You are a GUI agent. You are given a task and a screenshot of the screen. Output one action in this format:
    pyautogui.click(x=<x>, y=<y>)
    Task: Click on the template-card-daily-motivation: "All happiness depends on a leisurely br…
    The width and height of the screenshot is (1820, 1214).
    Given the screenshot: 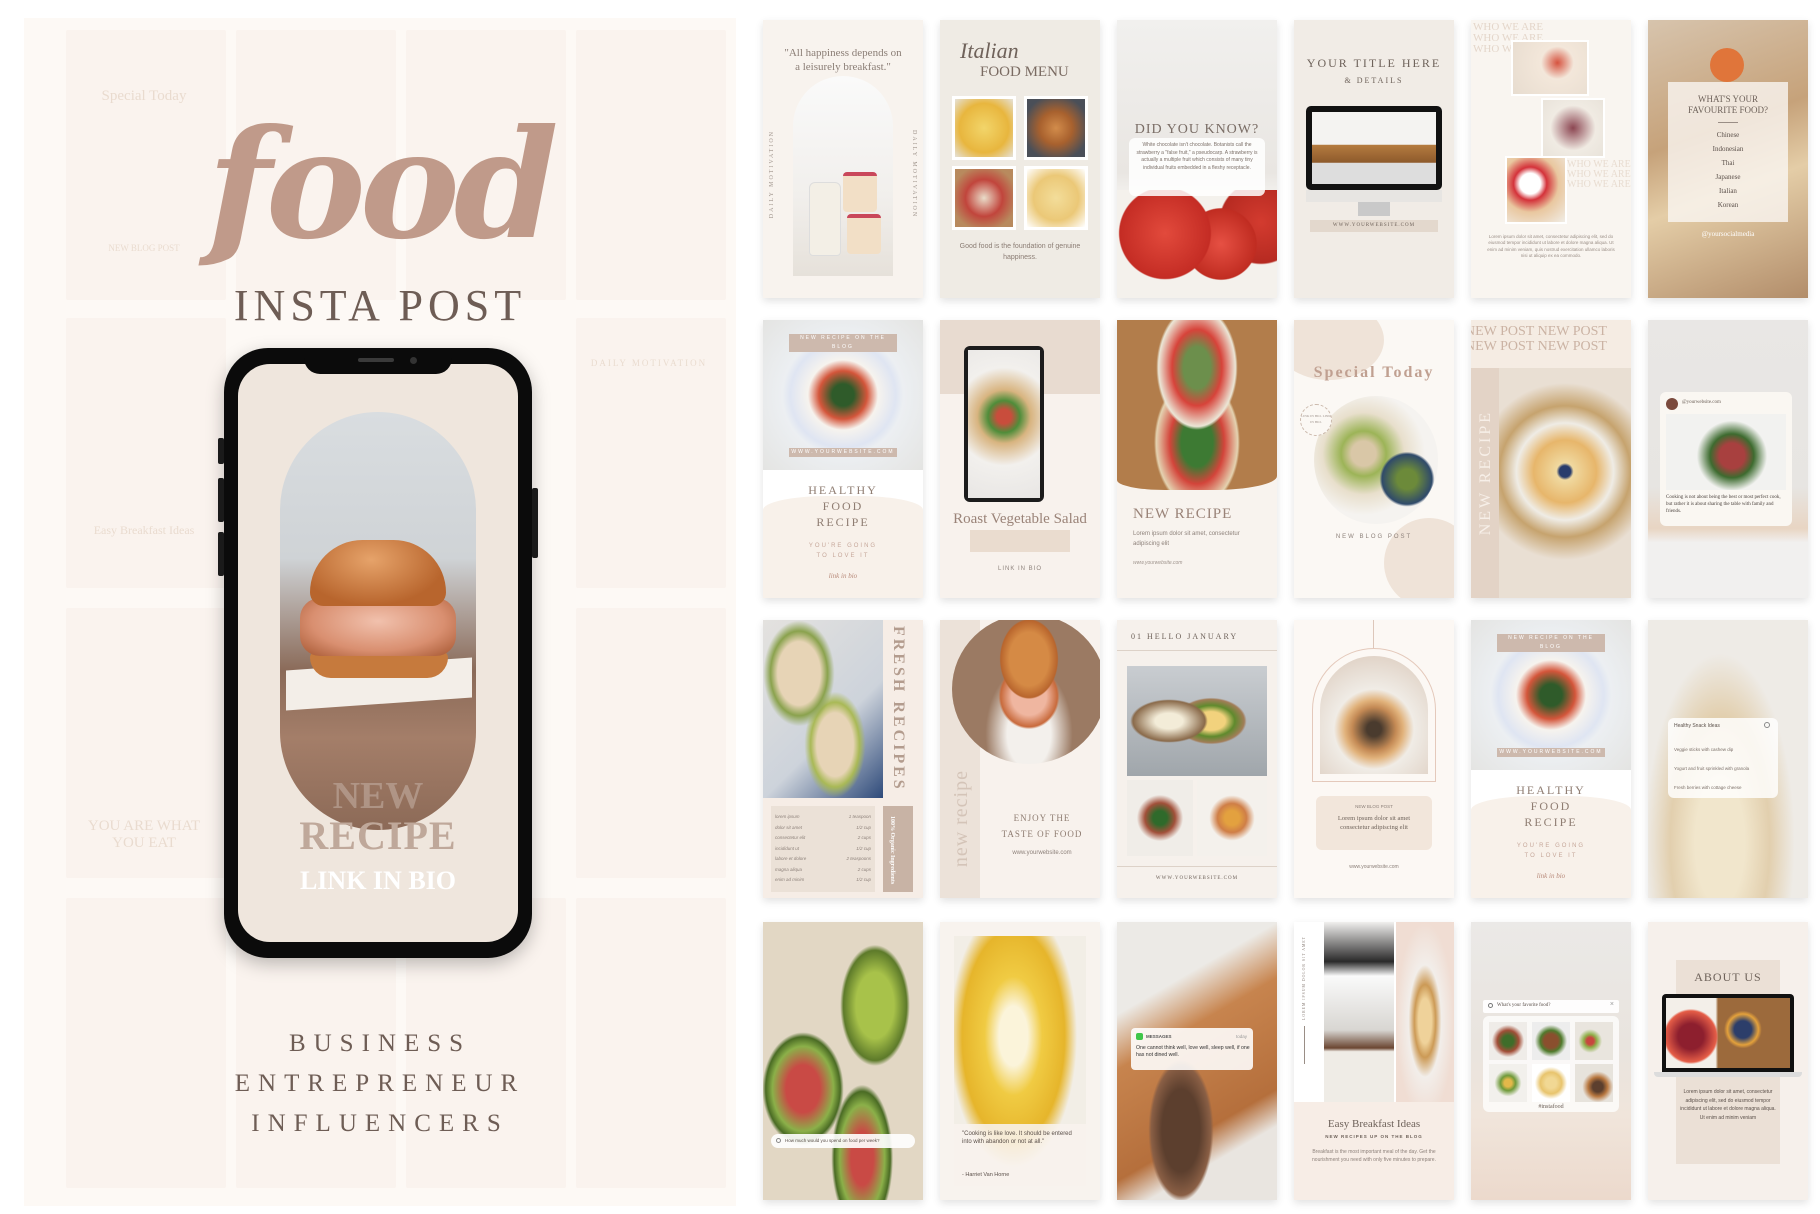 What is the action you would take?
    pyautogui.click(x=843, y=159)
    